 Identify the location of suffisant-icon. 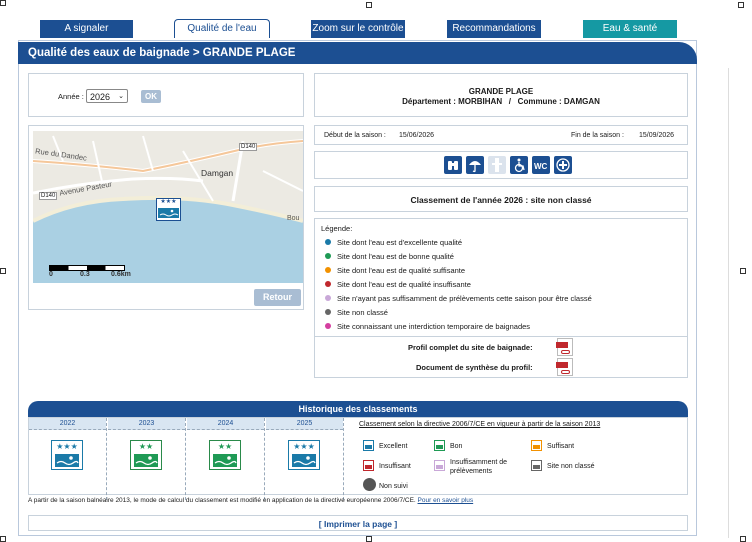
(536, 445).